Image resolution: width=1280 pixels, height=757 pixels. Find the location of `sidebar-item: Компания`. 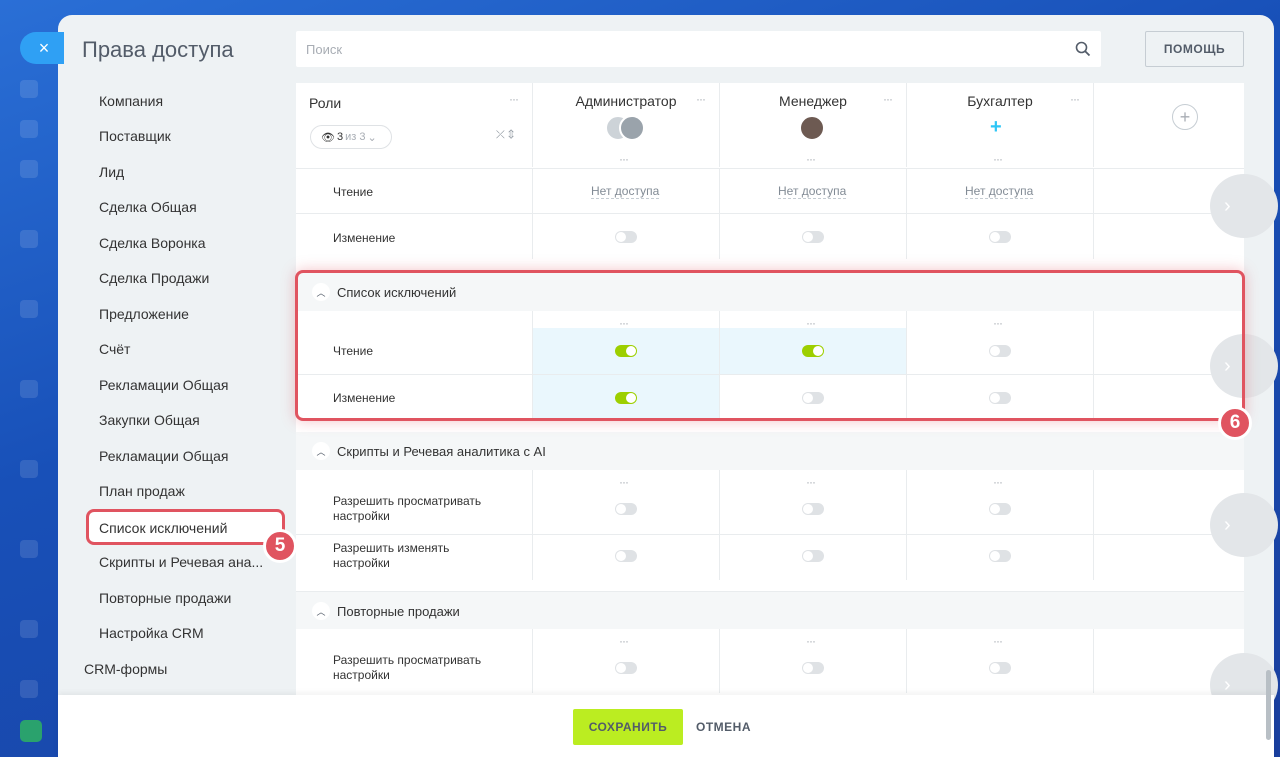

sidebar-item: Компания is located at coordinates (131, 101).